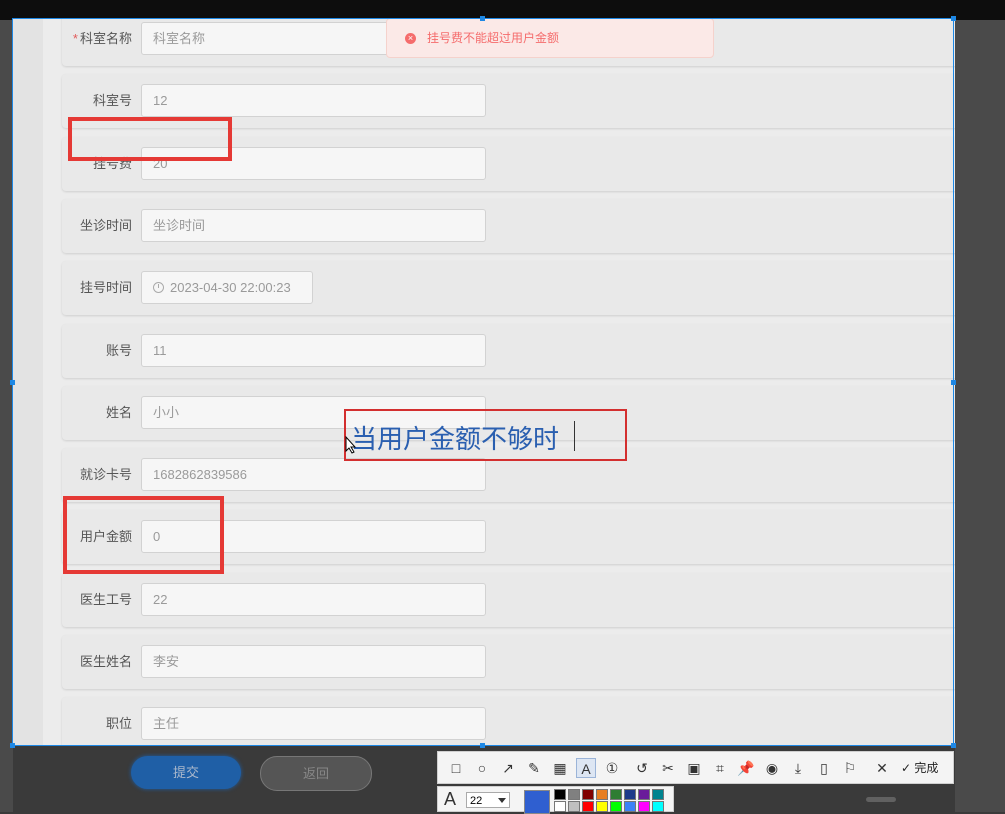 The image size is (1005, 814). I want to click on field-value: 李安, so click(166, 661).